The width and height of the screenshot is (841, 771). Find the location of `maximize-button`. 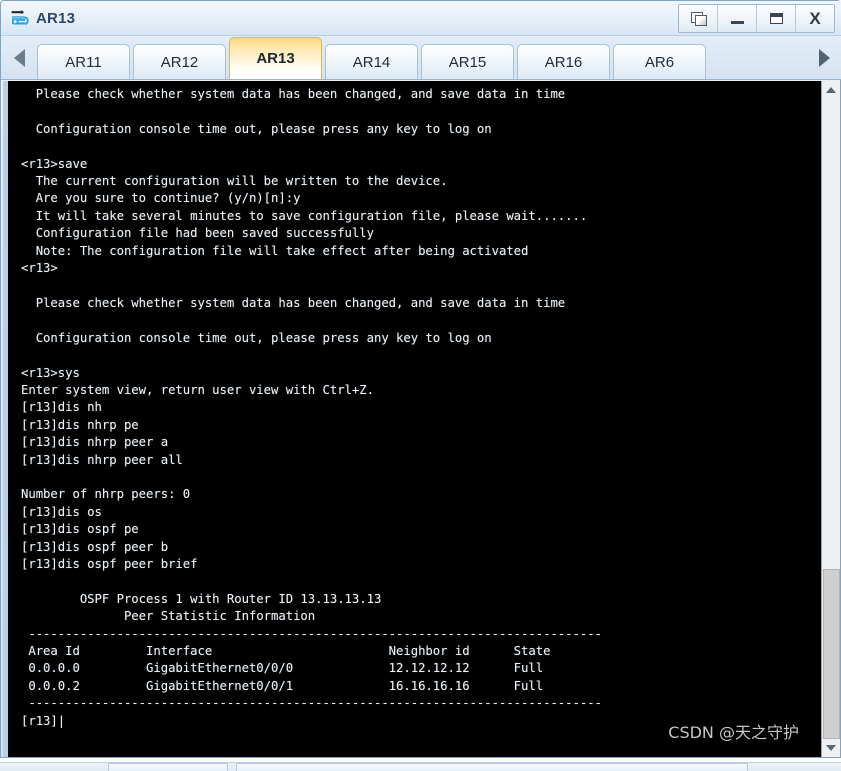

maximize-button is located at coordinates (776, 18).